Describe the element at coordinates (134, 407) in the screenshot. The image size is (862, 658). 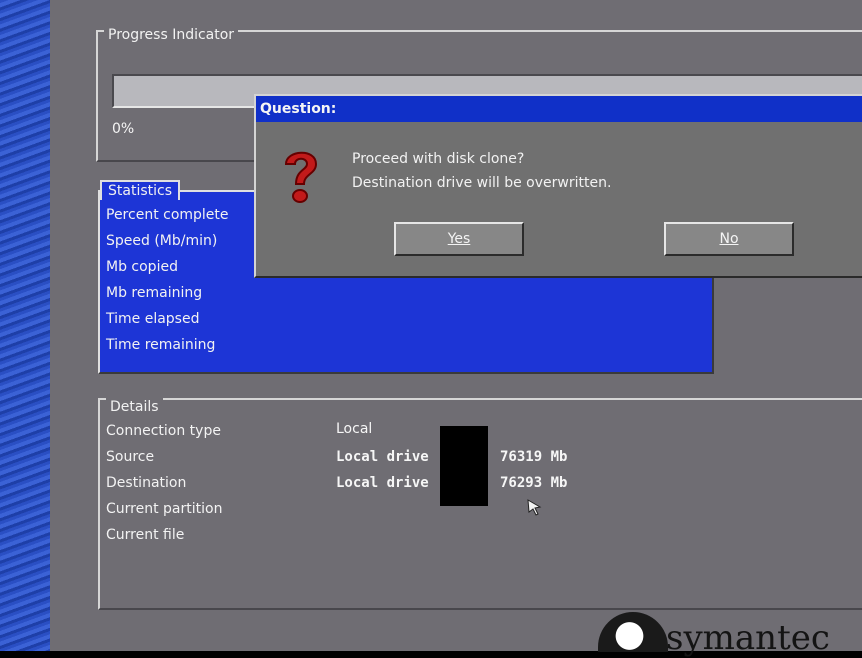
I see `details-legend: Details` at that location.